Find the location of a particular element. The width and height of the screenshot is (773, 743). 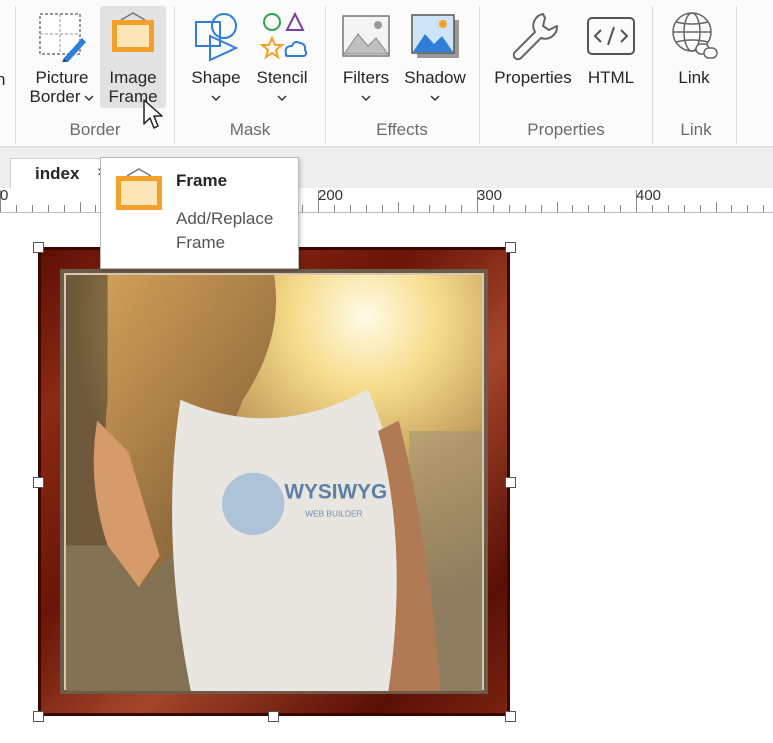

filters-button: Filters is located at coordinates (366, 57).